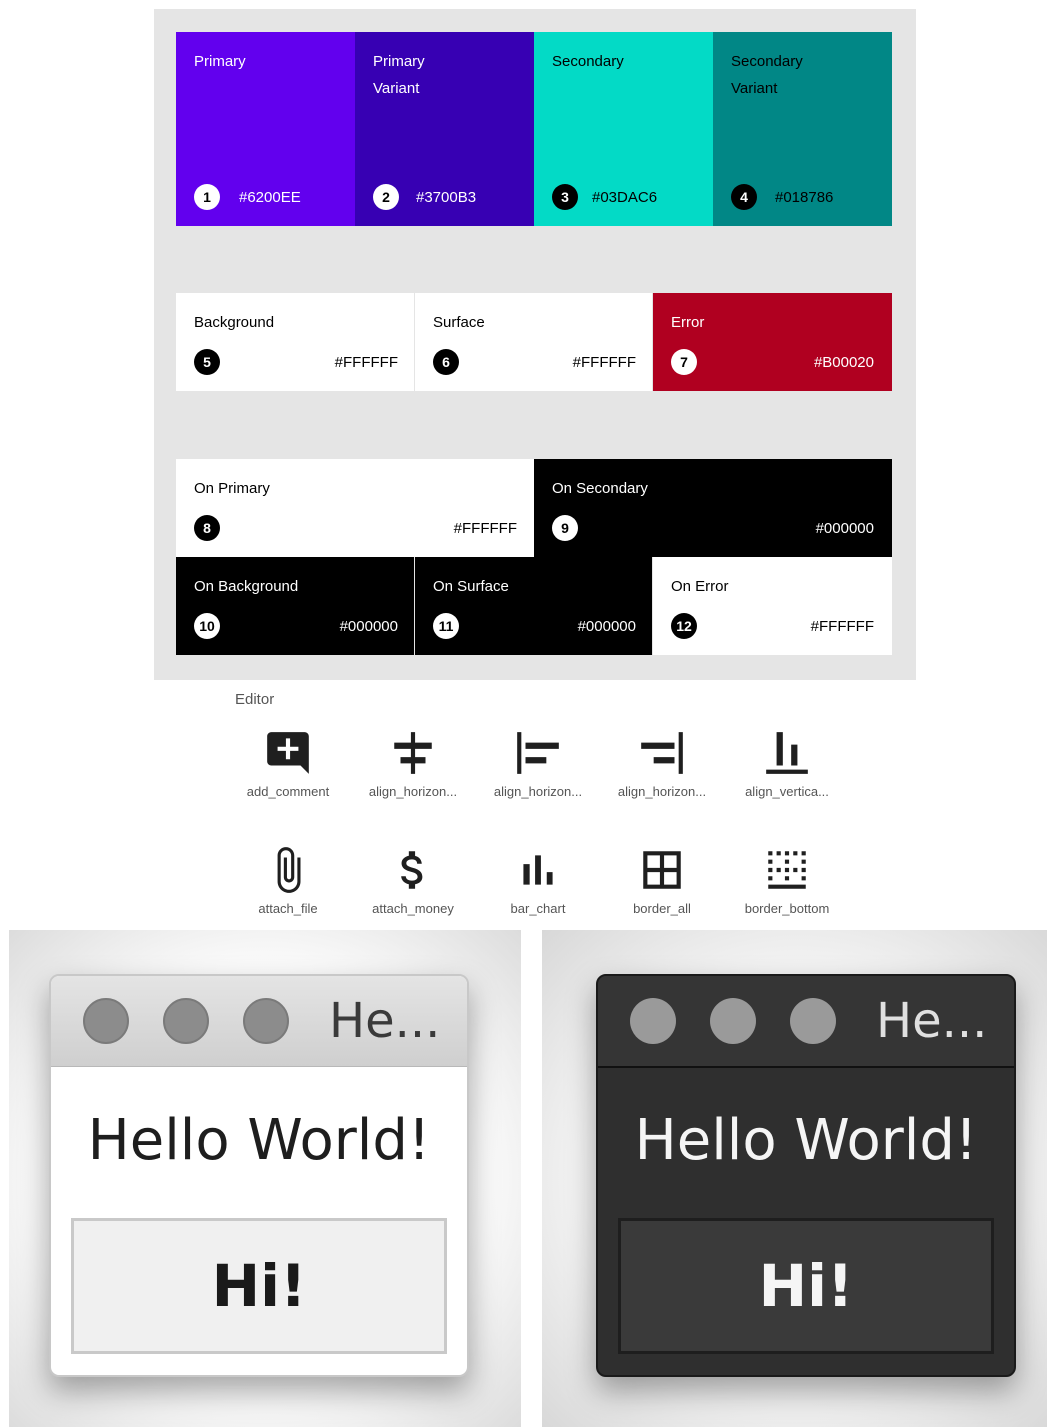 Image resolution: width=1047 pixels, height=1427 pixels. I want to click on swatch-hex: #B00020, so click(843, 362).